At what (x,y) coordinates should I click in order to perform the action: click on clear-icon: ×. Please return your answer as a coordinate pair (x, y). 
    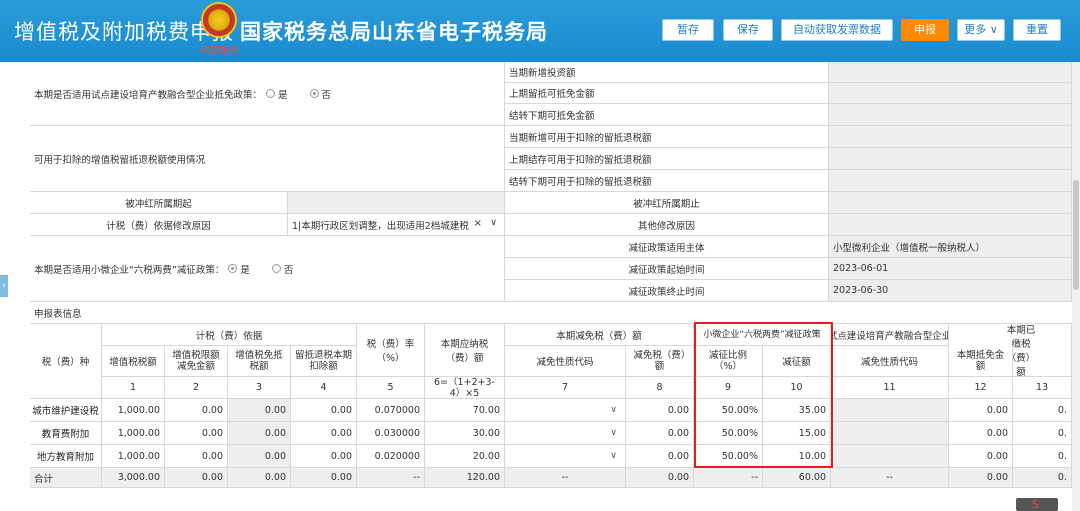
    Looking at the image, I should click on (478, 223).